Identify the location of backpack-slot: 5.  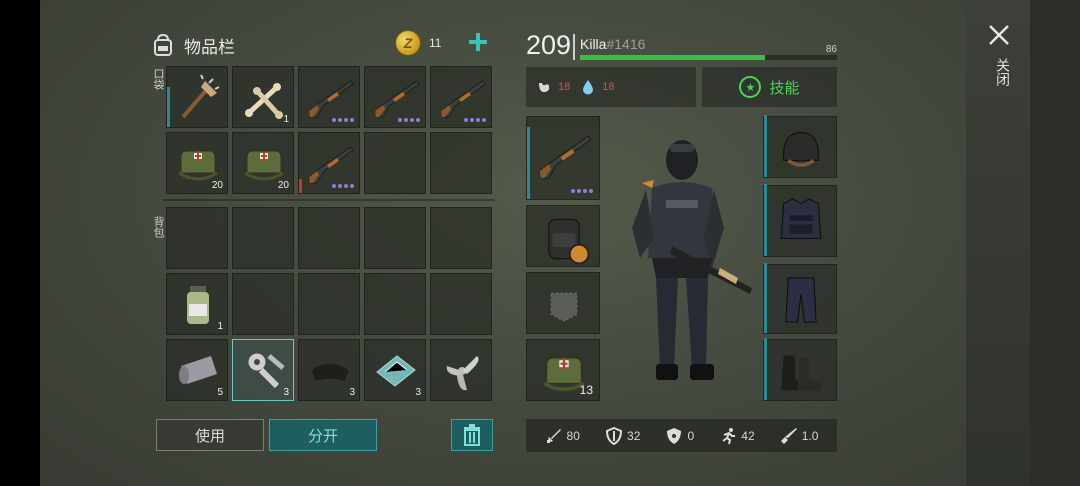
(197, 370).